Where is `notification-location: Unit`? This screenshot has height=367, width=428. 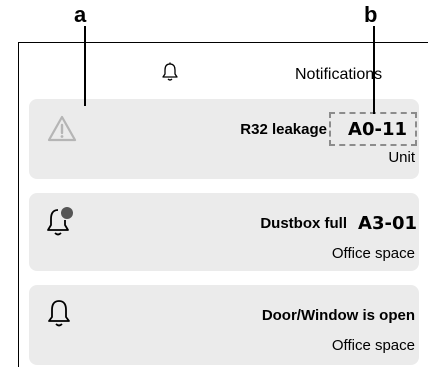
notification-location: Unit is located at coordinates (401, 157).